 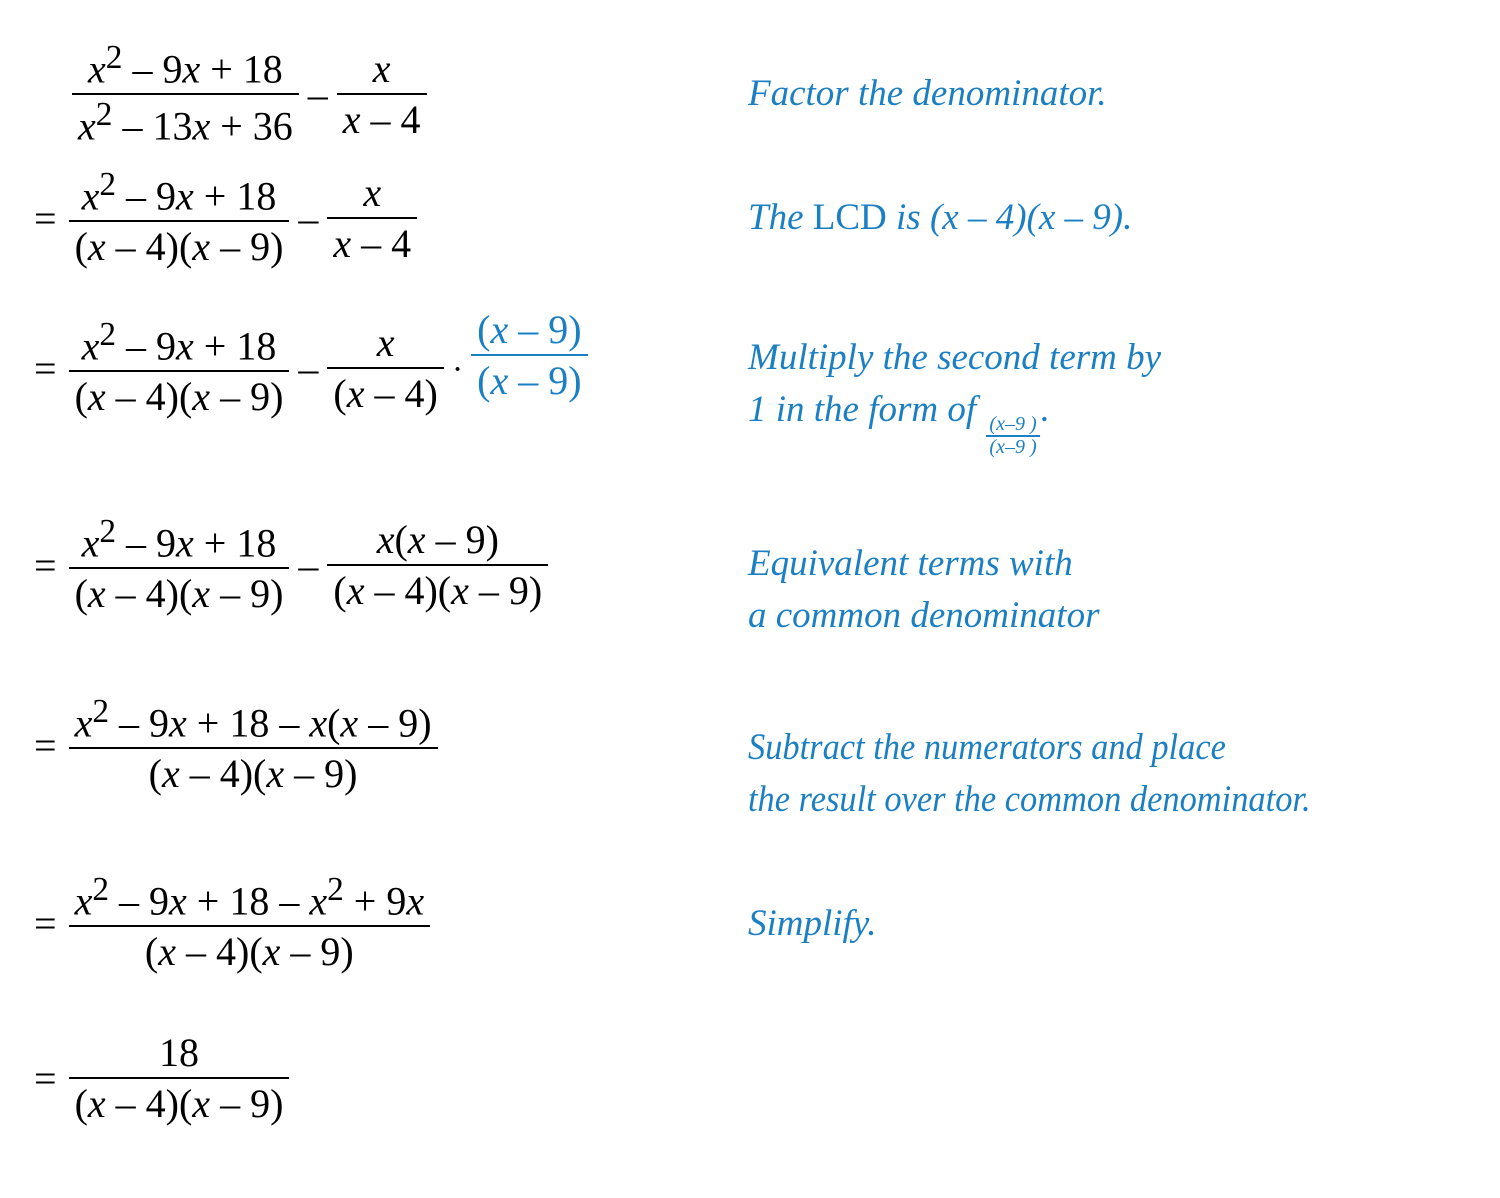 I want to click on fraction-result: x2 – 9x + 18 – x(x – 9) (x – 4)(x – 9), so click(x=253, y=745).